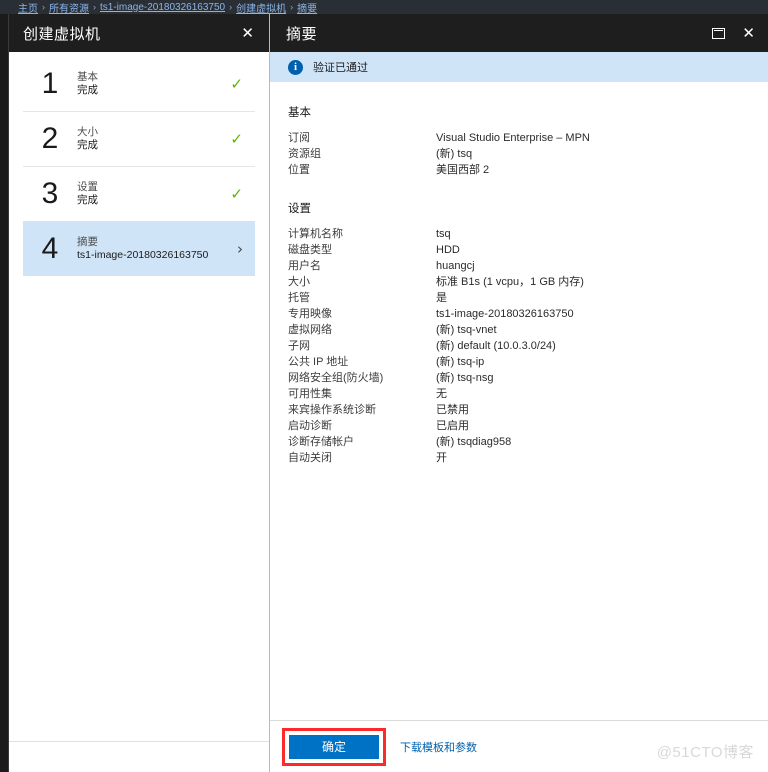 The image size is (768, 772). What do you see at coordinates (50, 138) in the screenshot?
I see `step-number: 2` at bounding box center [50, 138].